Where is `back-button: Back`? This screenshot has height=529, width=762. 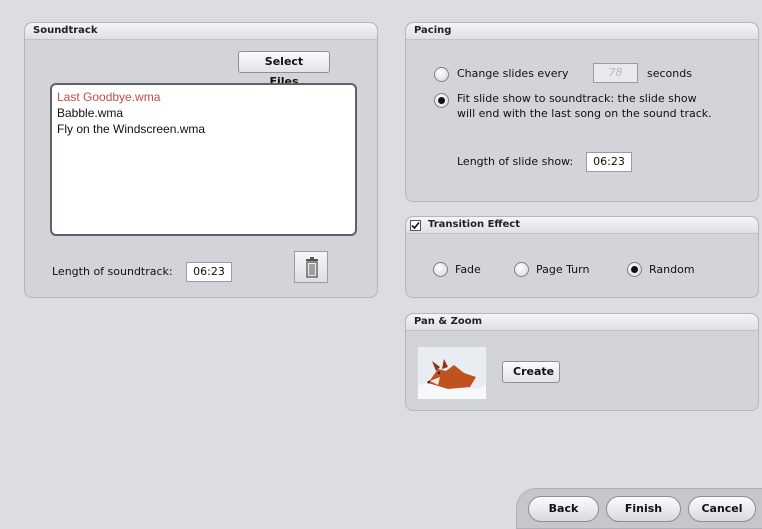 back-button: Back is located at coordinates (563, 509).